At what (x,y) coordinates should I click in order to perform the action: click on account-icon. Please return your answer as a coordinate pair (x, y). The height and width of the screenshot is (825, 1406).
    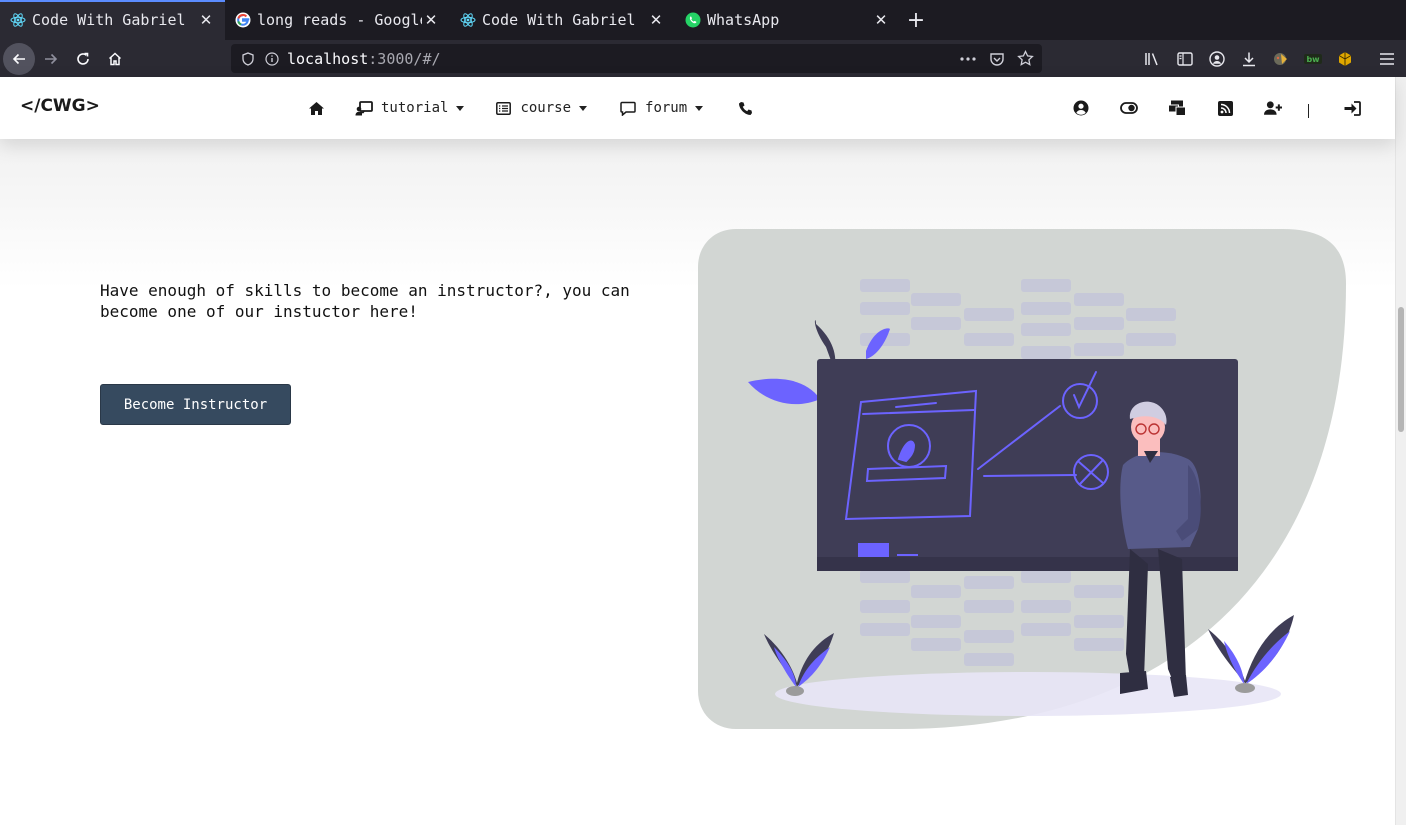
    Looking at the image, I should click on (1217, 59).